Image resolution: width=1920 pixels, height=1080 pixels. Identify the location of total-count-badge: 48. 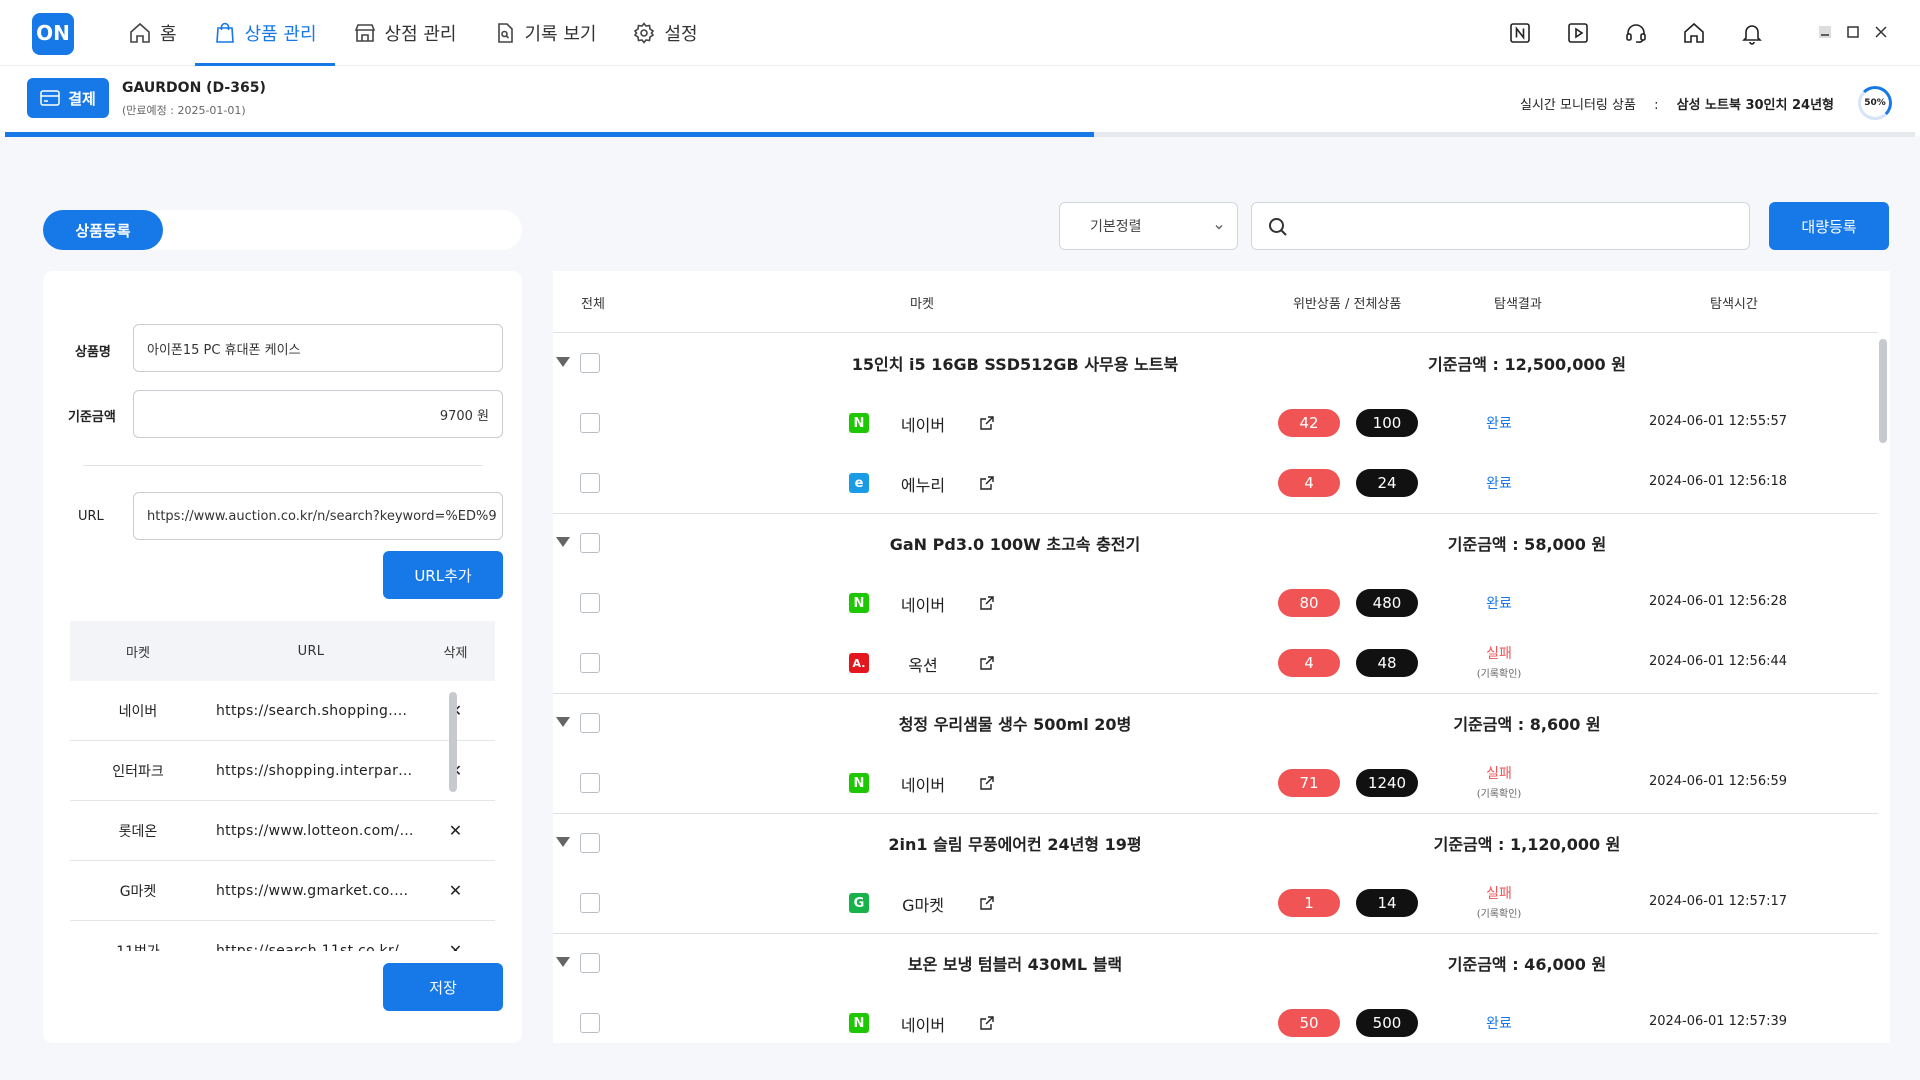
(1387, 663).